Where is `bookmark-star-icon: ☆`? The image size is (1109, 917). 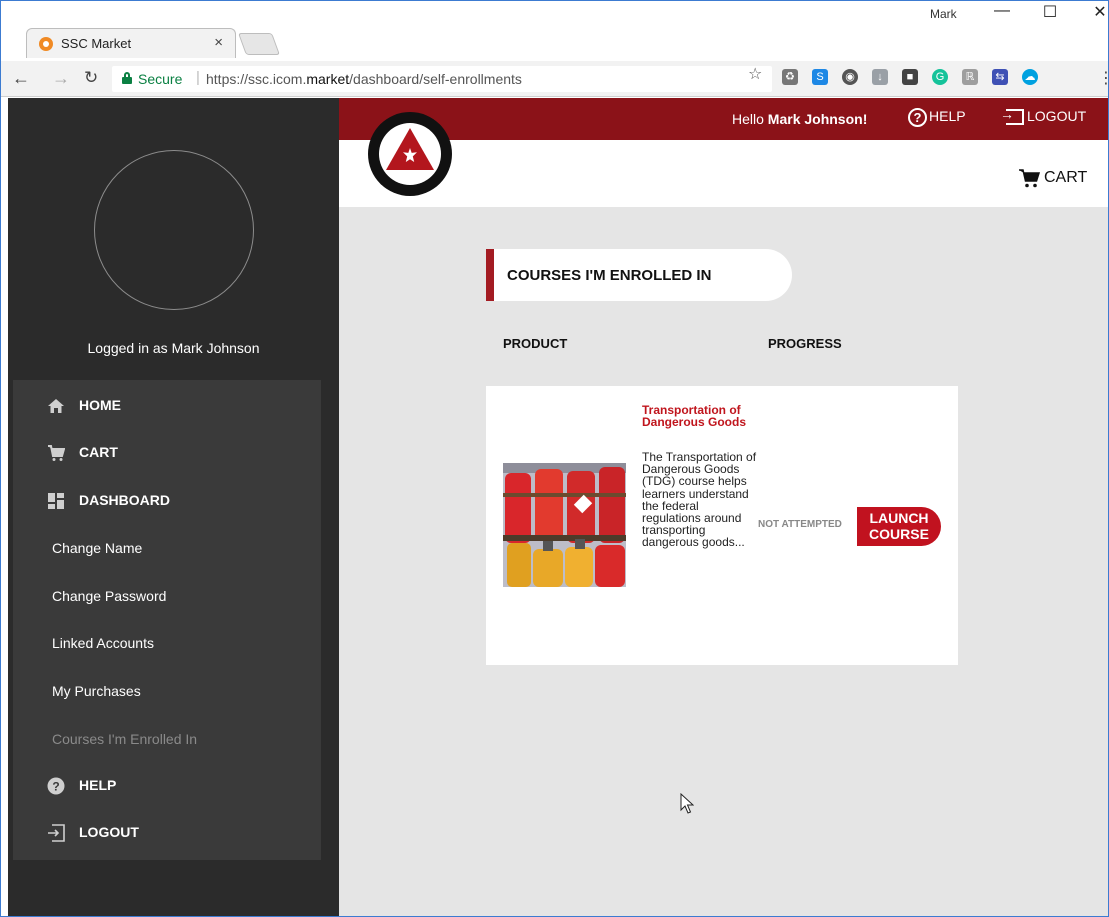 bookmark-star-icon: ☆ is located at coordinates (755, 74).